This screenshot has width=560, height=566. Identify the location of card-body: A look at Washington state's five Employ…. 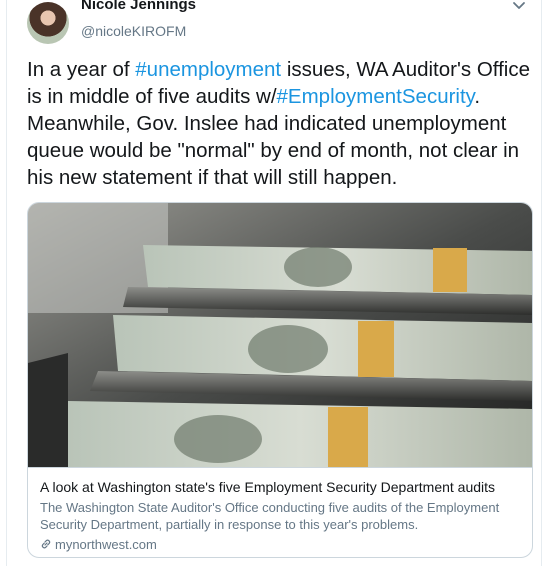
(280, 512).